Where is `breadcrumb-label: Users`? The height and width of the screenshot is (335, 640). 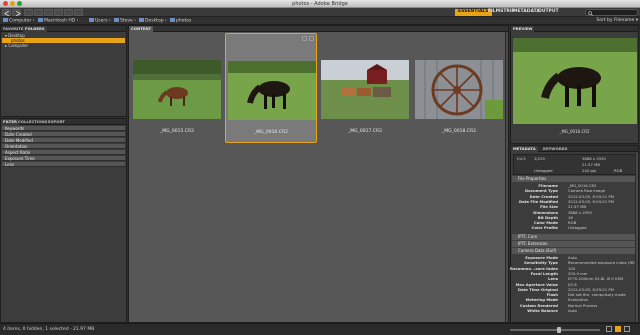
breadcrumb-label: Users is located at coordinates (101, 21).